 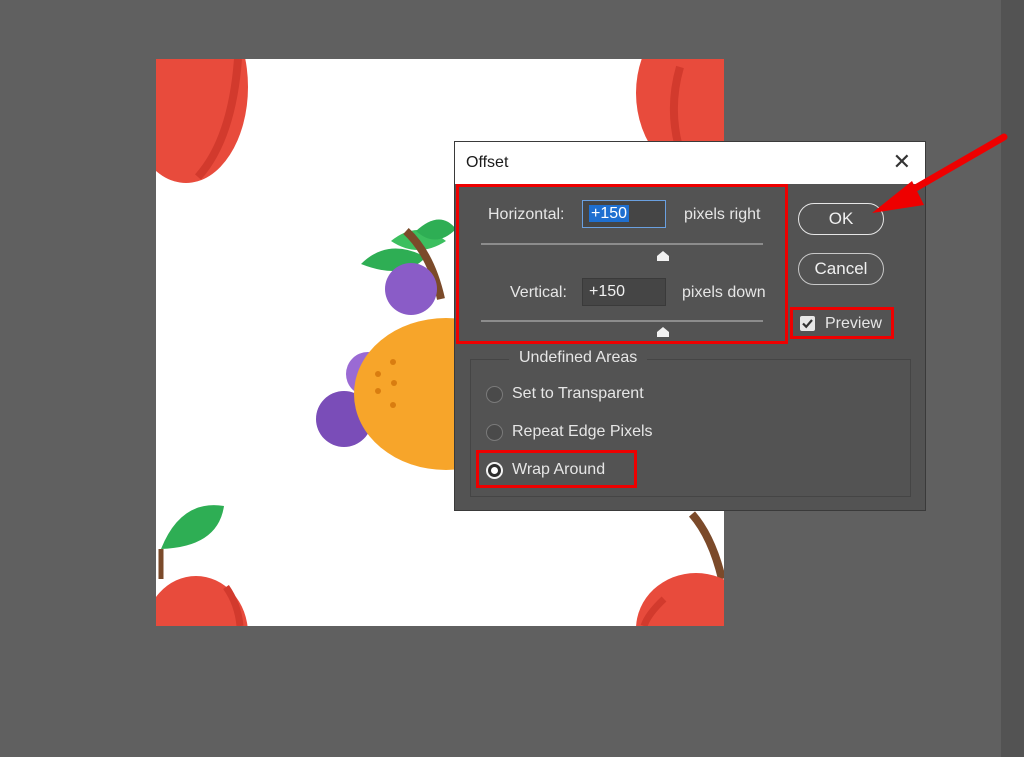 What do you see at coordinates (1012, 378) in the screenshot?
I see `right-panel-strip` at bounding box center [1012, 378].